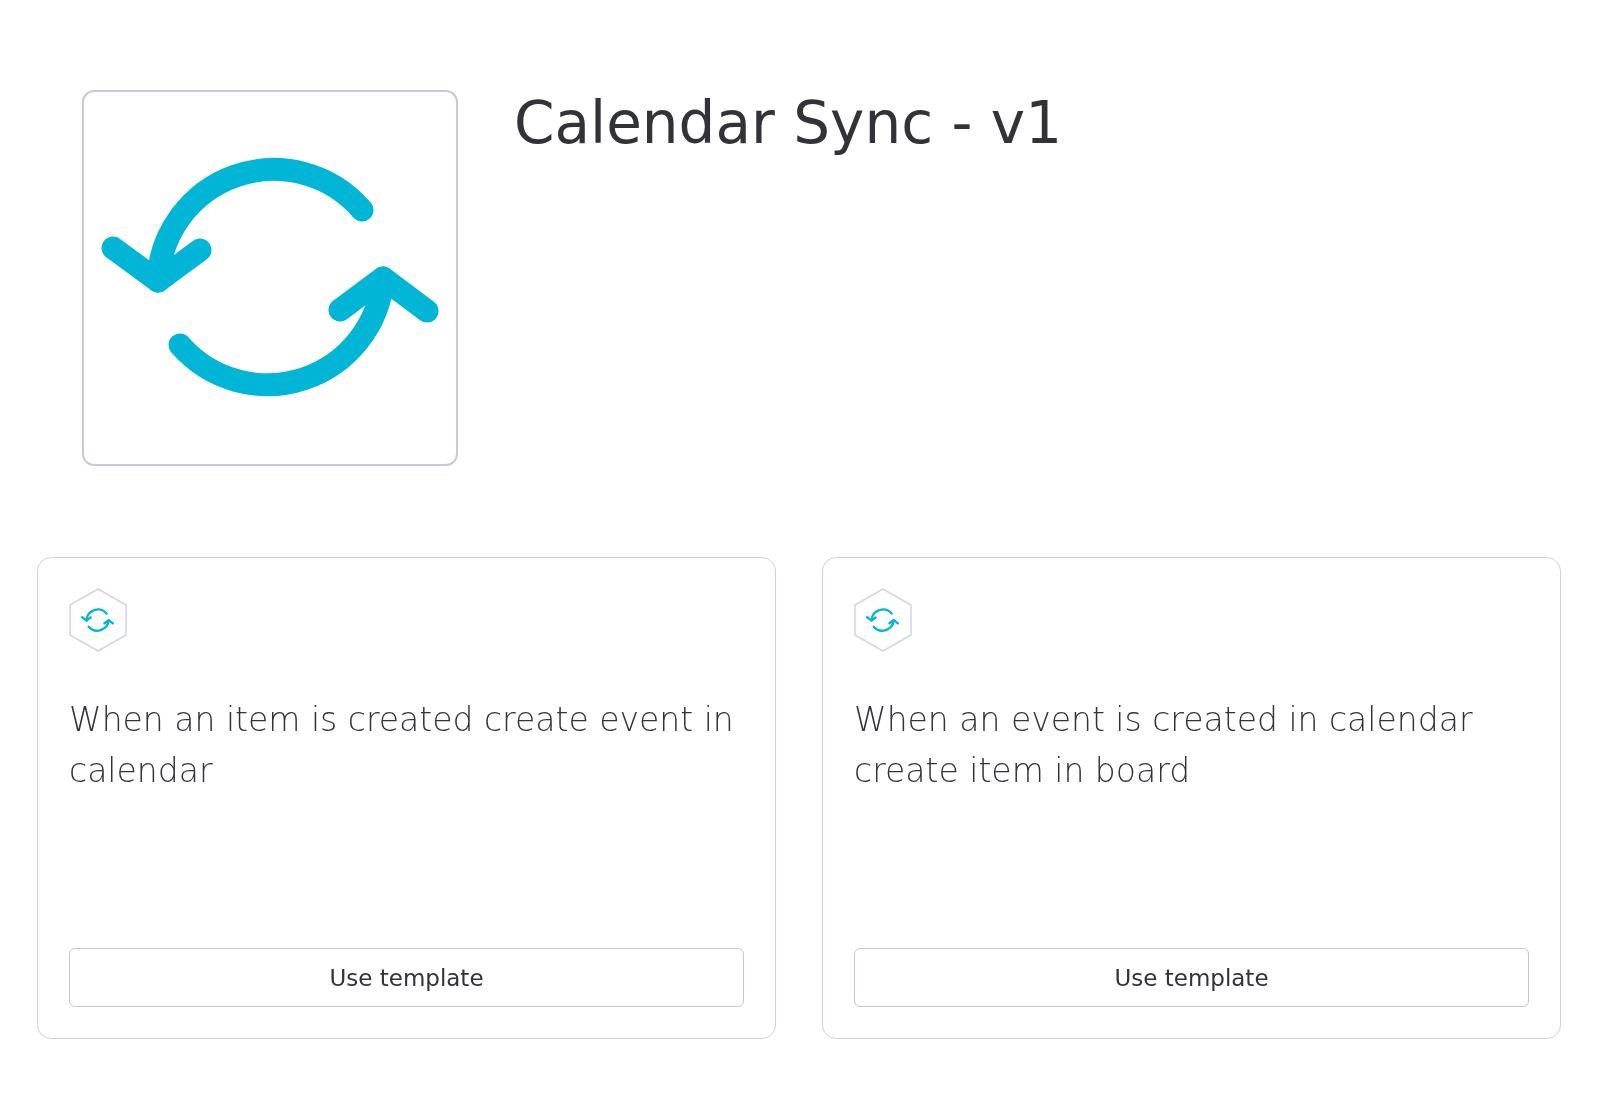 The width and height of the screenshot is (1600, 1108). Describe the element at coordinates (402, 745) in the screenshot. I see `recipe-description: When an item is created create event in calendar` at that location.